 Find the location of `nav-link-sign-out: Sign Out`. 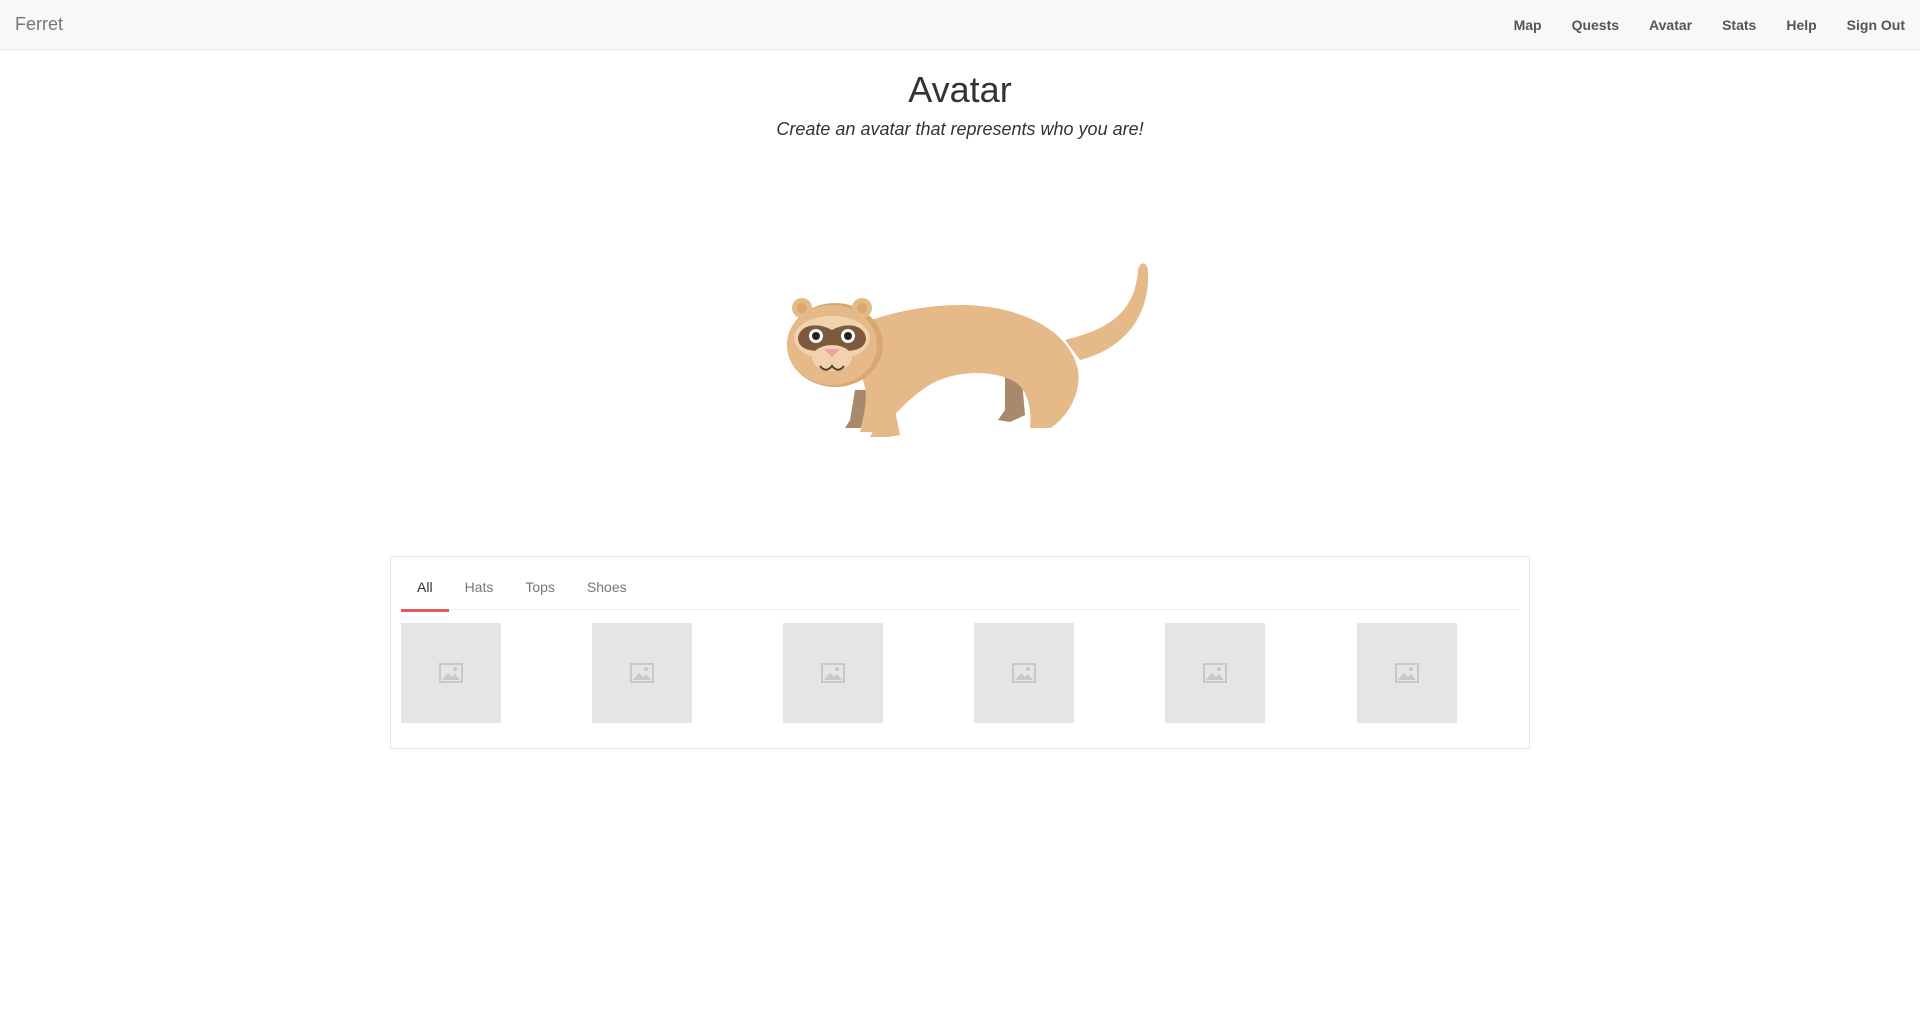

nav-link-sign-out: Sign Out is located at coordinates (1876, 25).